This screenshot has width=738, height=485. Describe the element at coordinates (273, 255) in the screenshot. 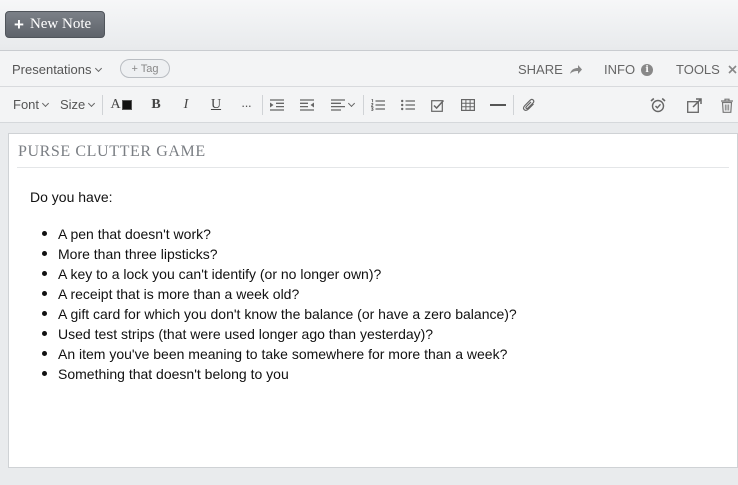

I see `list-item: More than three lipsticks?` at that location.